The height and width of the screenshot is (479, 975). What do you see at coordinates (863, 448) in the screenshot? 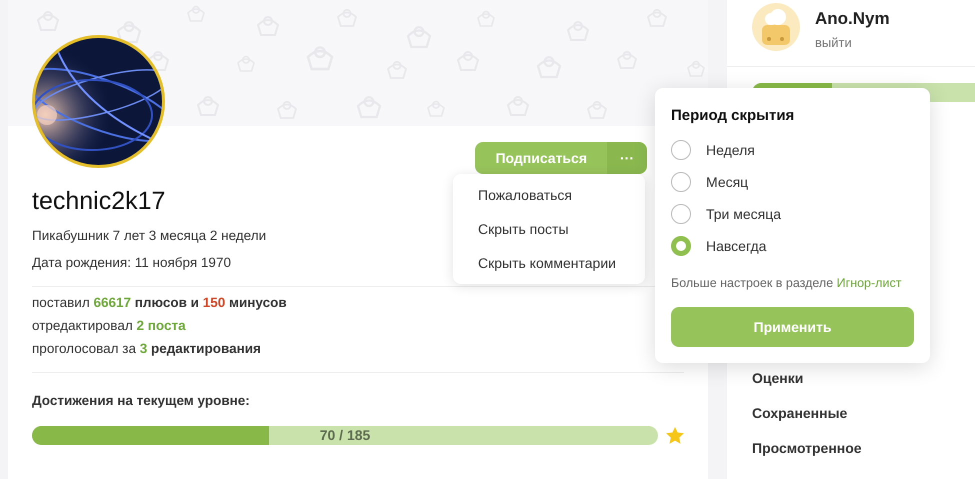
I see `sidebar-item: Просмотренное` at bounding box center [863, 448].